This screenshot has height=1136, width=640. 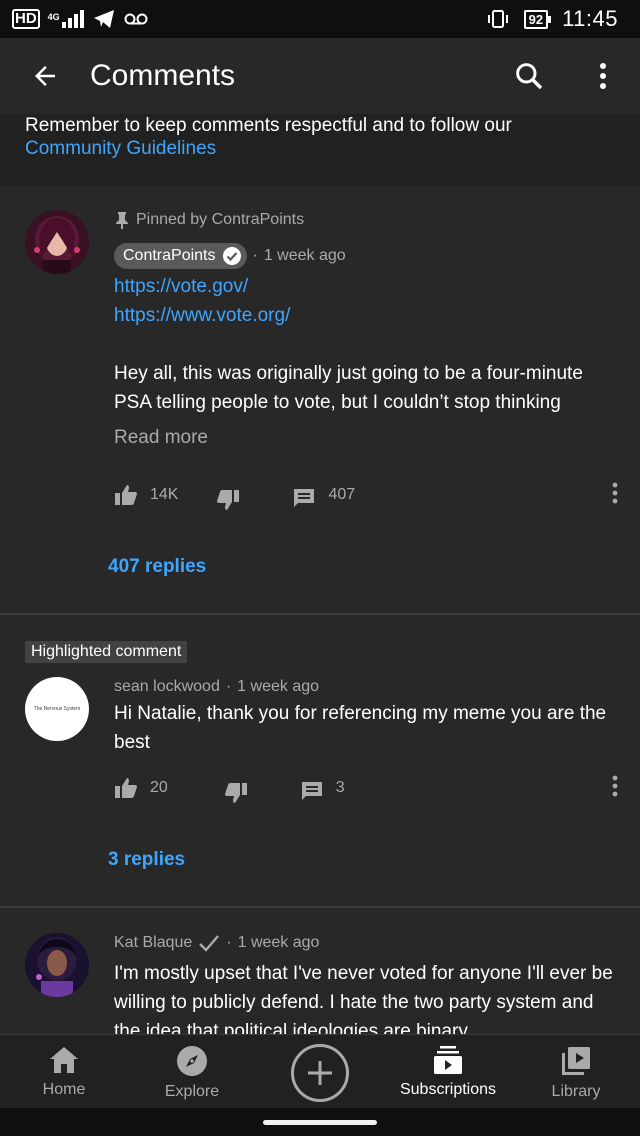 What do you see at coordinates (365, 220) in the screenshot?
I see `pinned-label: Pinned by ContraPoints` at bounding box center [365, 220].